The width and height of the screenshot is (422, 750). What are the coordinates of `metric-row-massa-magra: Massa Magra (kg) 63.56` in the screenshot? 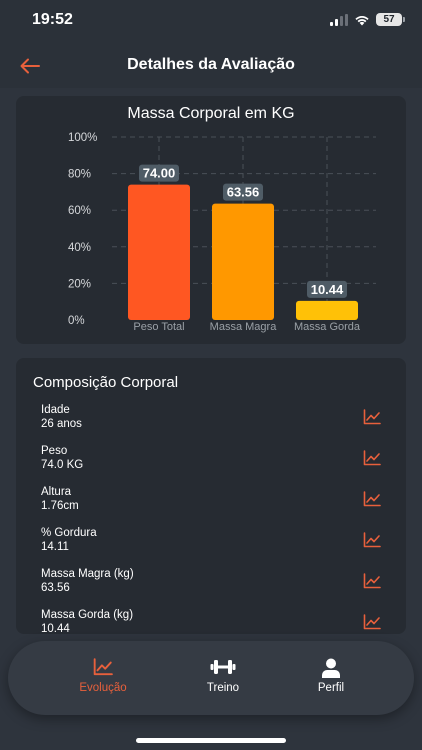 It's located at (211, 588).